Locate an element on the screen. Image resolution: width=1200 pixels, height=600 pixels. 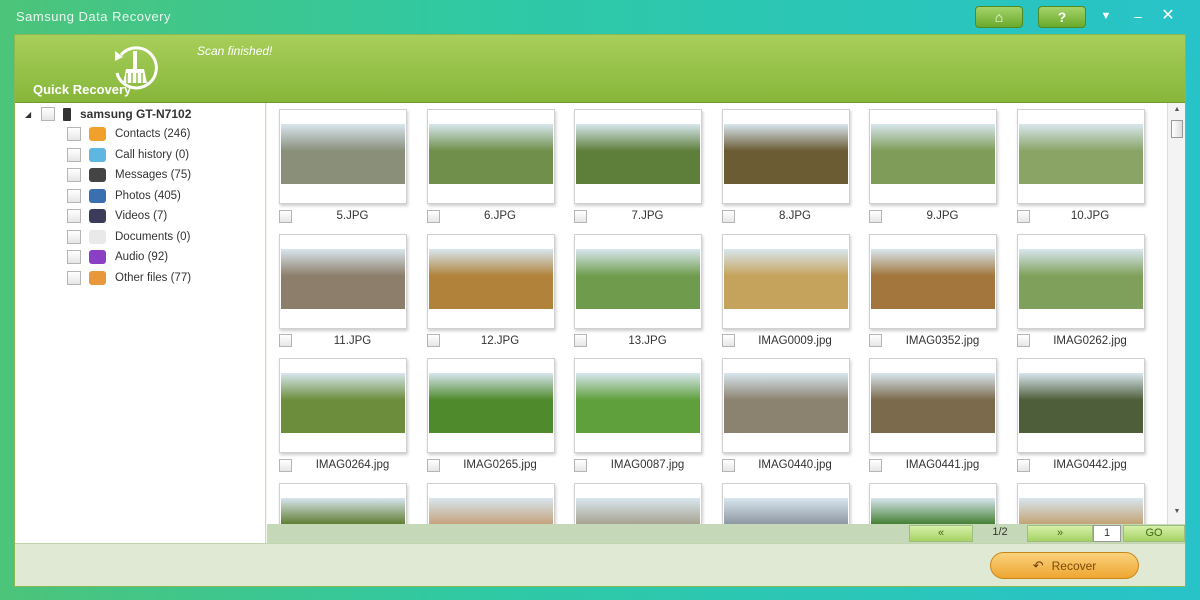
minimize-icon: ‒ is located at coordinates (1138, 16).